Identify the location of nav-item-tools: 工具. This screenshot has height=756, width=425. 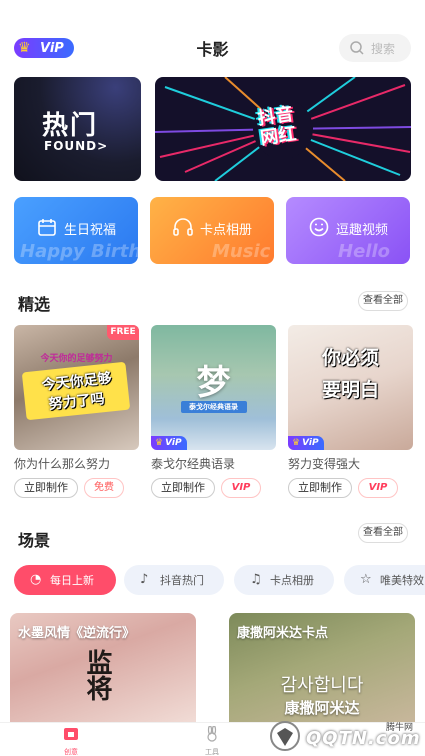
(212, 740).